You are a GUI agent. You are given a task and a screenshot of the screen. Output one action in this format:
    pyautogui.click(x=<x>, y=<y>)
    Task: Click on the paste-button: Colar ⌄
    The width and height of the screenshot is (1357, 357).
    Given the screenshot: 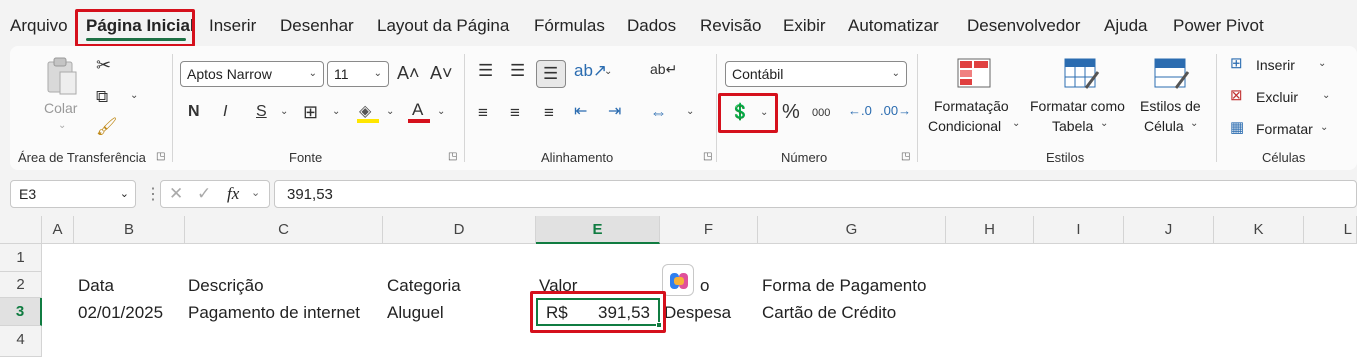 What is the action you would take?
    pyautogui.click(x=62, y=94)
    